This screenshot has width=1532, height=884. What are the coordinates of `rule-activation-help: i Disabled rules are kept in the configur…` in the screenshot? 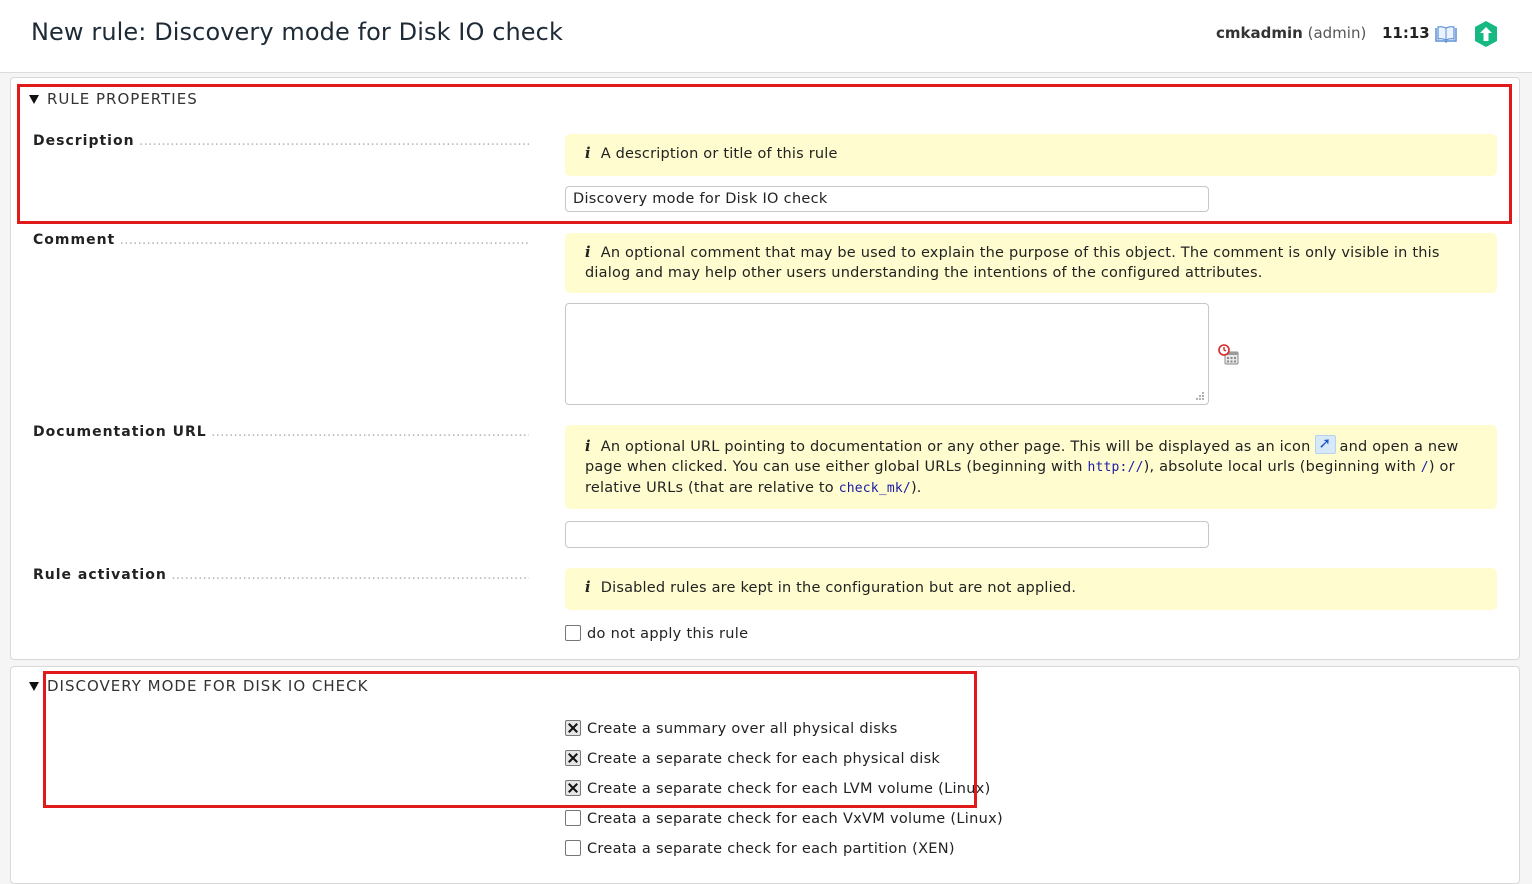 It's located at (1031, 589).